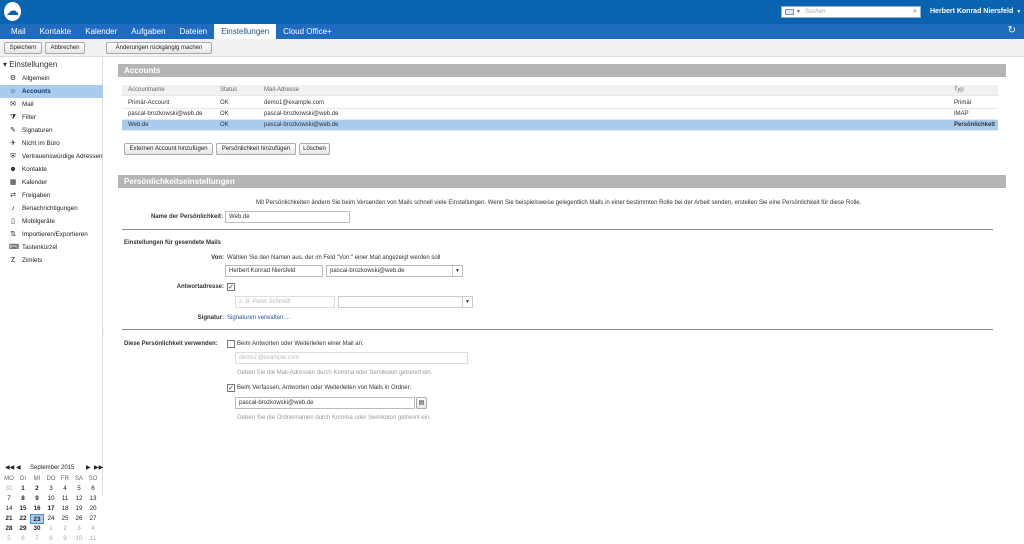 Image resolution: width=1024 pixels, height=544 pixels. What do you see at coordinates (51, 195) in the screenshot?
I see `sidebar-item-freigaben: ⇄ Freigaben` at bounding box center [51, 195].